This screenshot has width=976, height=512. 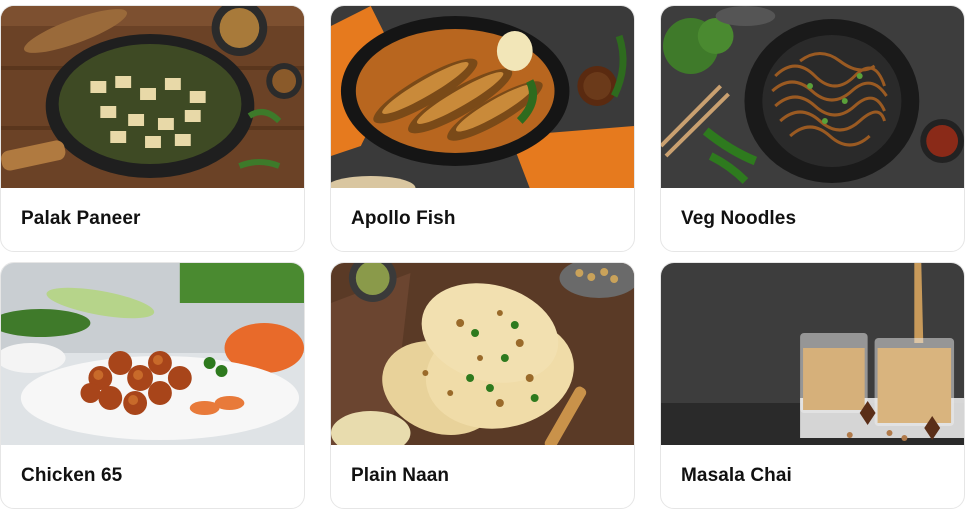 I want to click on dish-name: Masala Chai, so click(x=736, y=475).